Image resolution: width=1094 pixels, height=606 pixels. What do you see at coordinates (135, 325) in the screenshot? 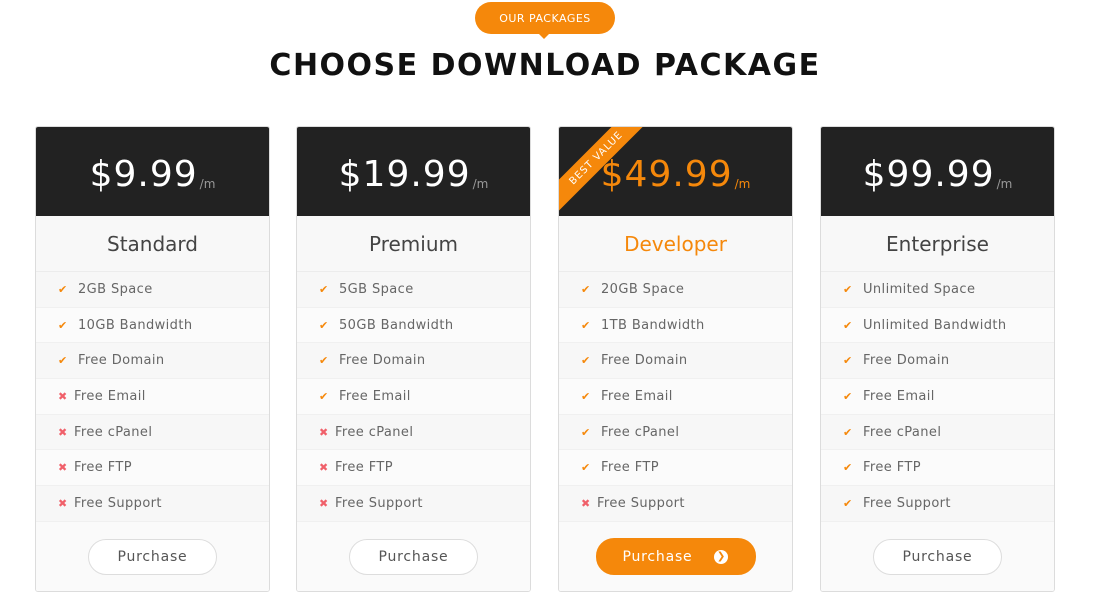
I see `feature-label: 10GB Bandwidth` at bounding box center [135, 325].